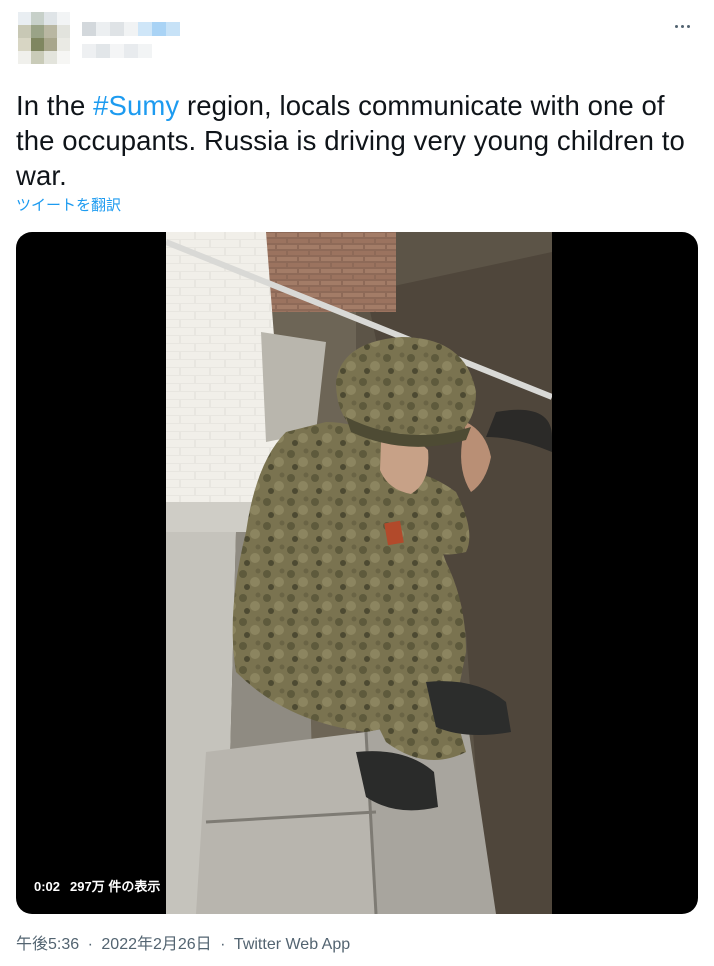 The height and width of the screenshot is (966, 714). I want to click on avatar, so click(44, 38).